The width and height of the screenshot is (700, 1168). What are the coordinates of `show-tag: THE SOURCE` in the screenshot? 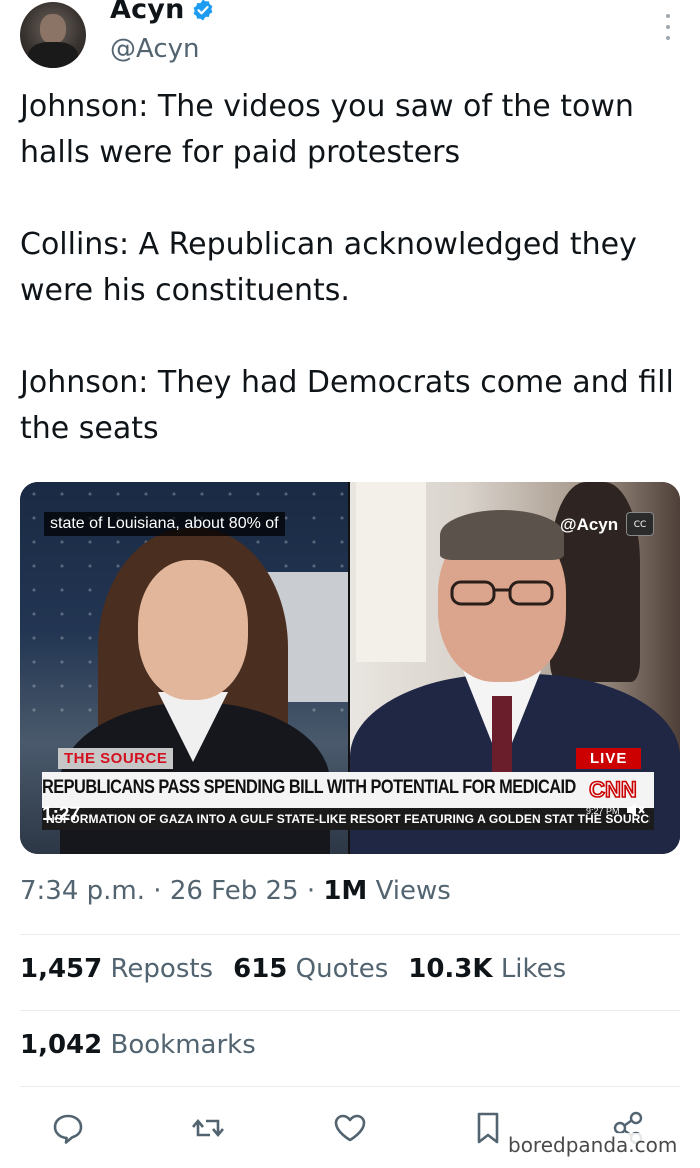 It's located at (116, 758).